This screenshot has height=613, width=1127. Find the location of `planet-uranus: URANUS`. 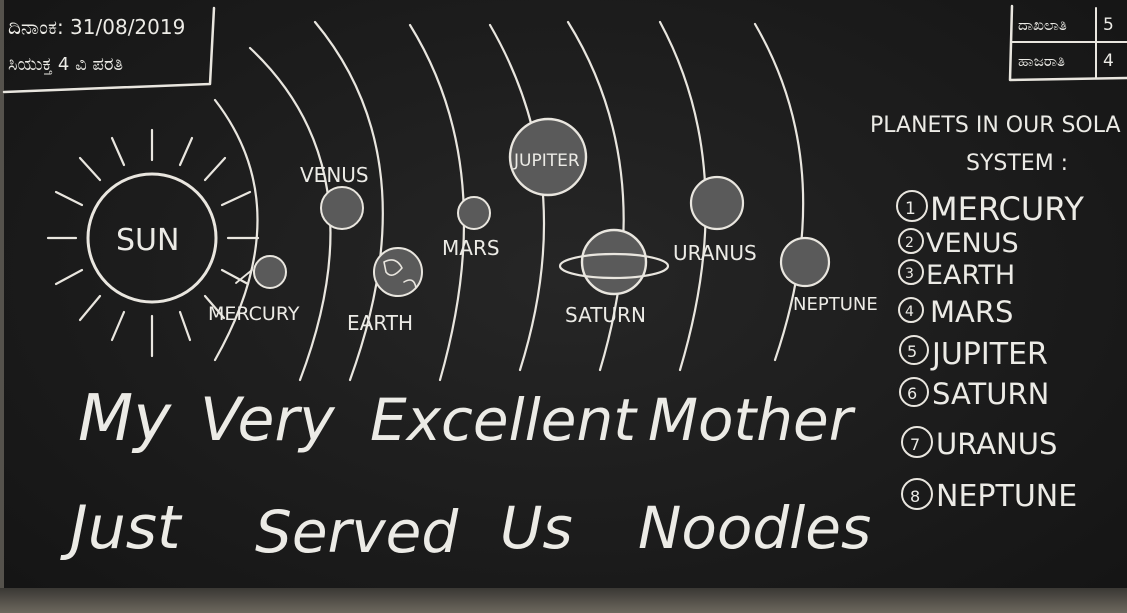

planet-uranus: URANUS is located at coordinates (715, 220).